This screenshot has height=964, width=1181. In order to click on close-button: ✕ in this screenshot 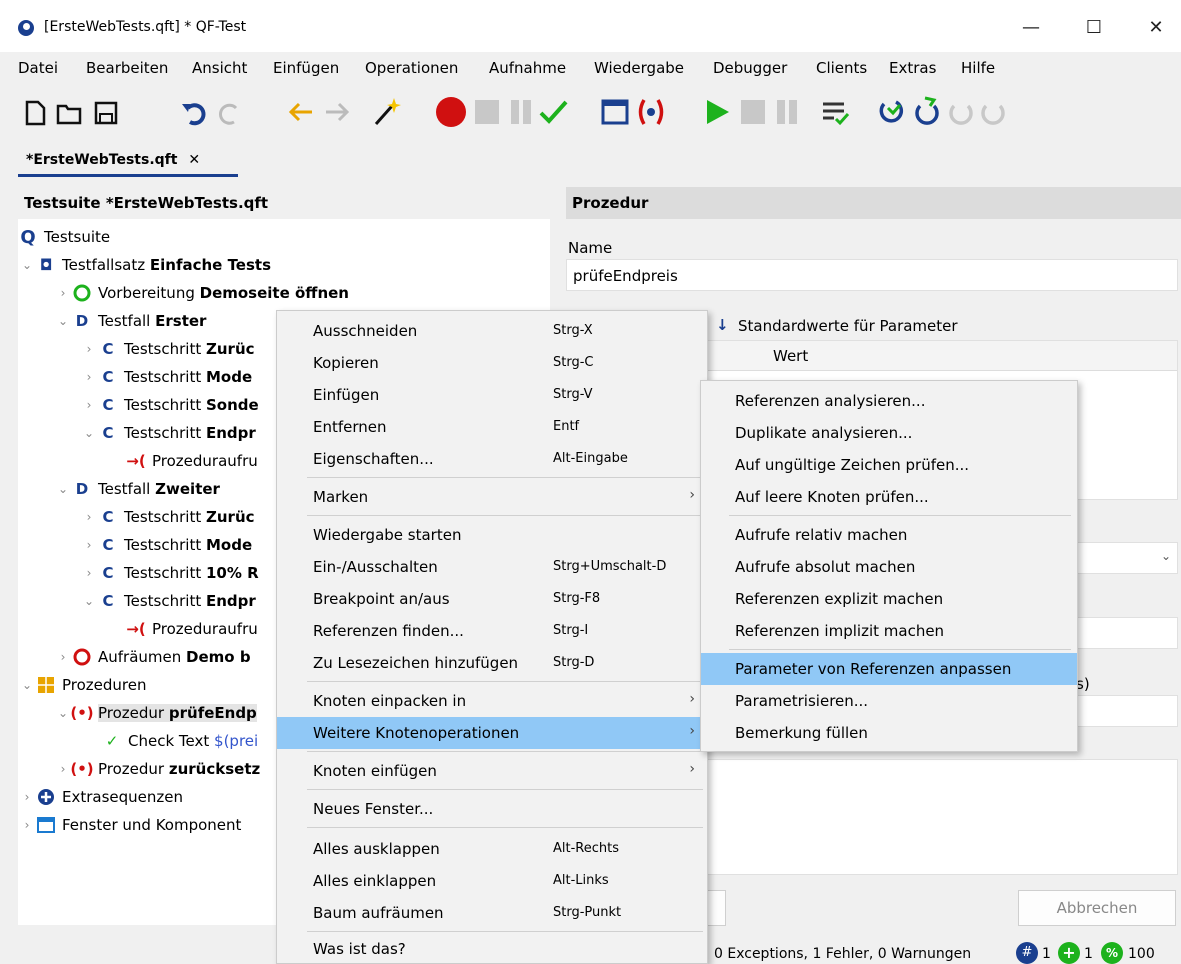, I will do `click(1156, 28)`.